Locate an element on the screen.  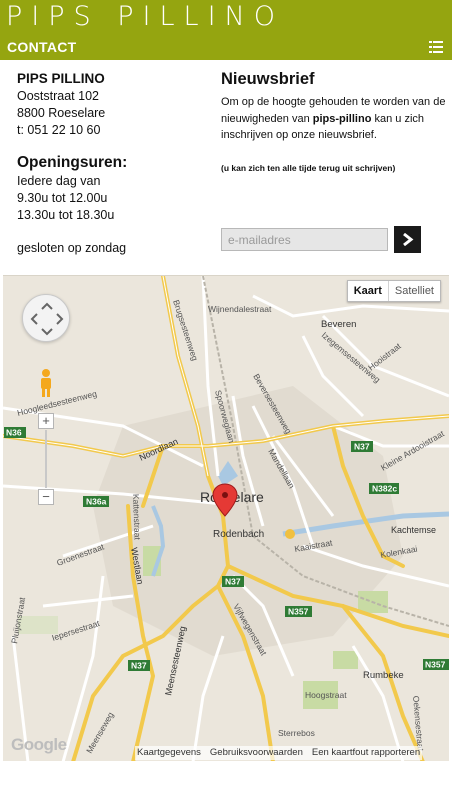
terms-link: Gebruiksvoorwaarden is located at coordinates (256, 753).